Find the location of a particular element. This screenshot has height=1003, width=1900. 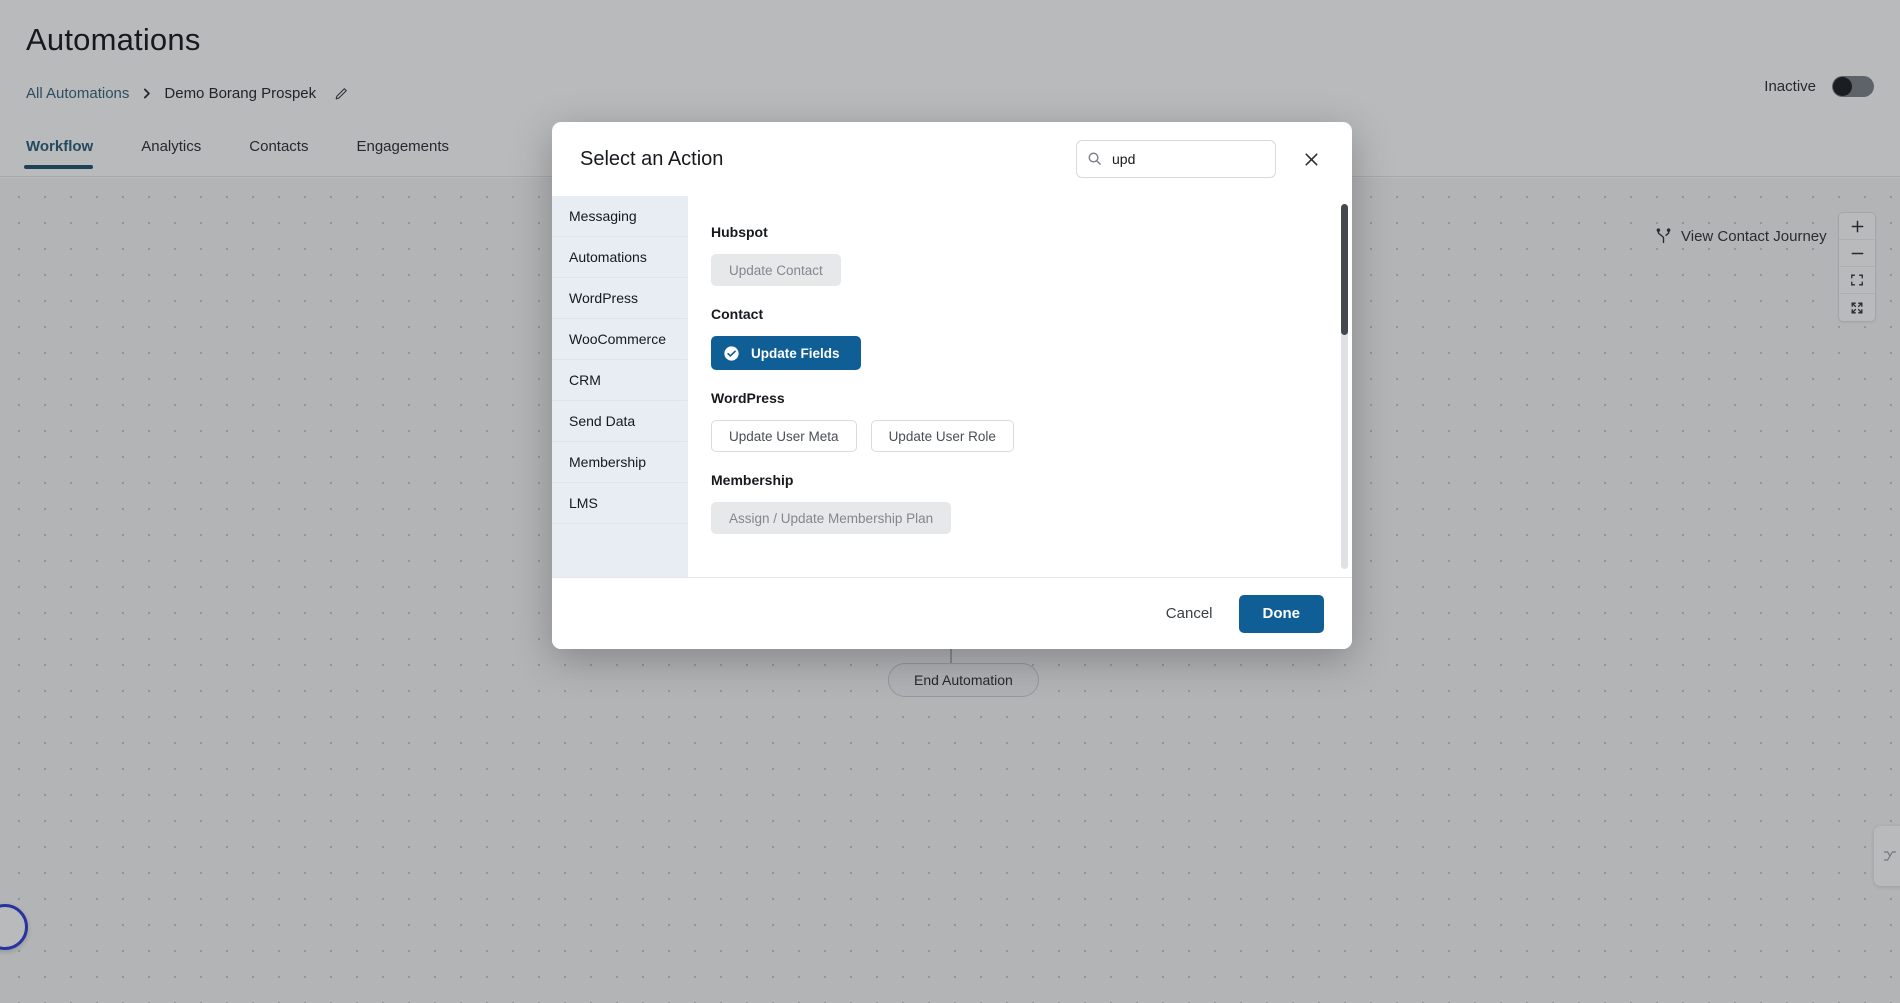

sidebar-filler is located at coordinates (619, 550).